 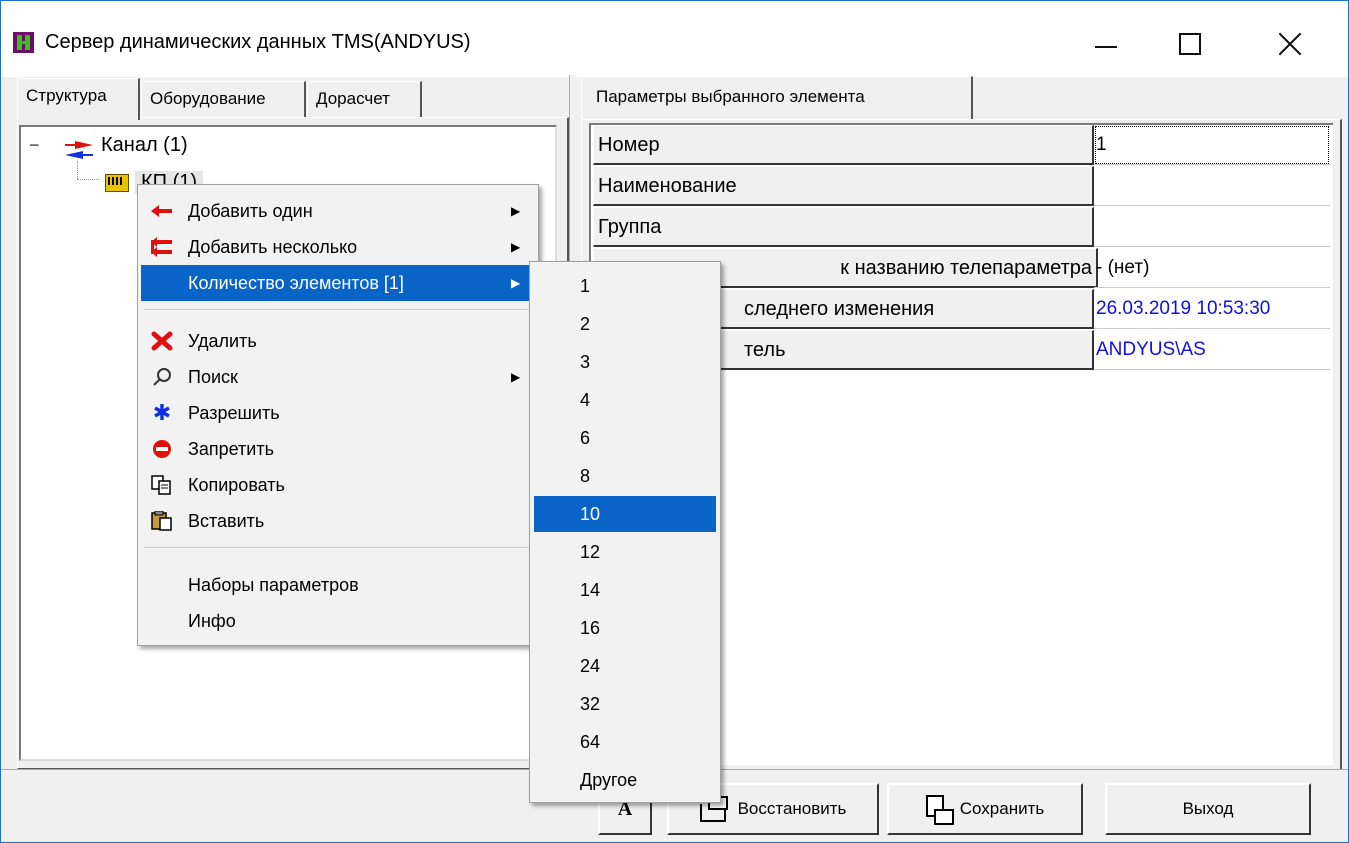 I want to click on save-icon, so click(x=939, y=810).